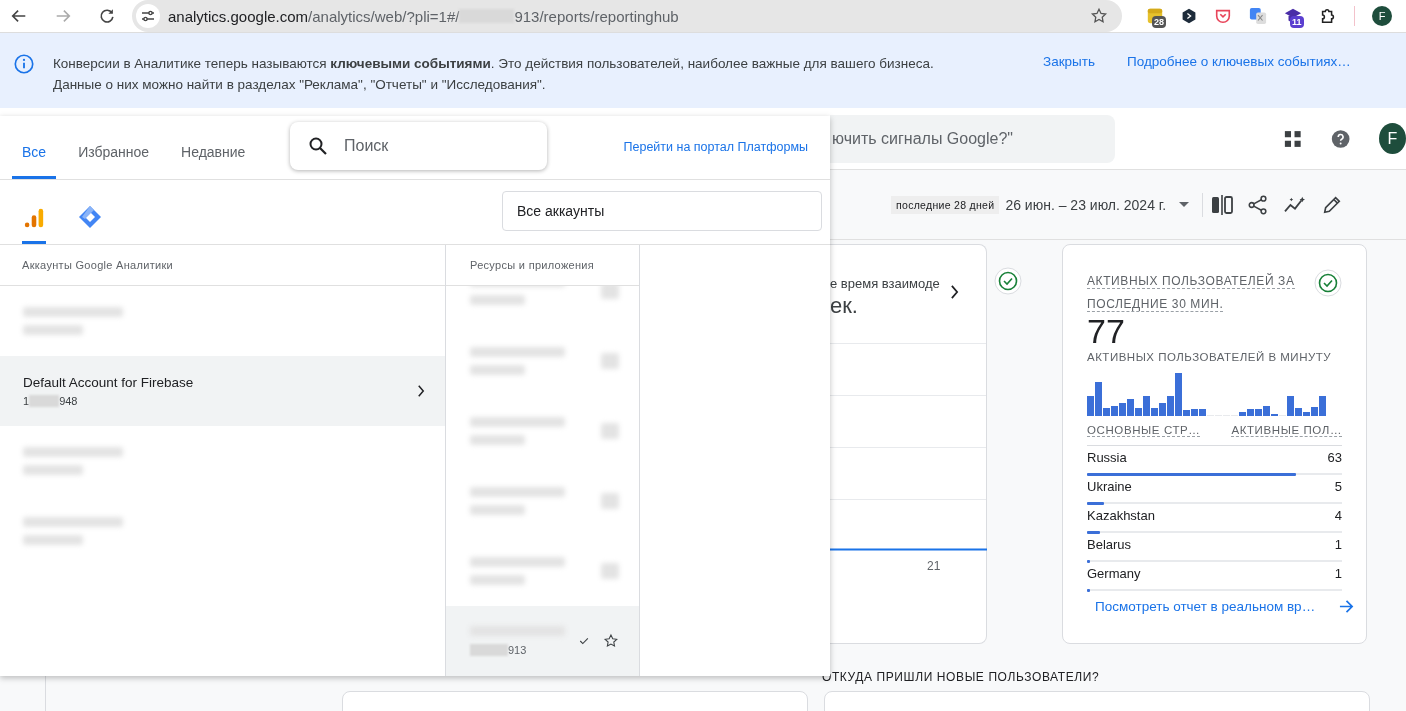 This screenshot has height=711, width=1406. What do you see at coordinates (1258, 204) in the screenshot?
I see `share-icon` at bounding box center [1258, 204].